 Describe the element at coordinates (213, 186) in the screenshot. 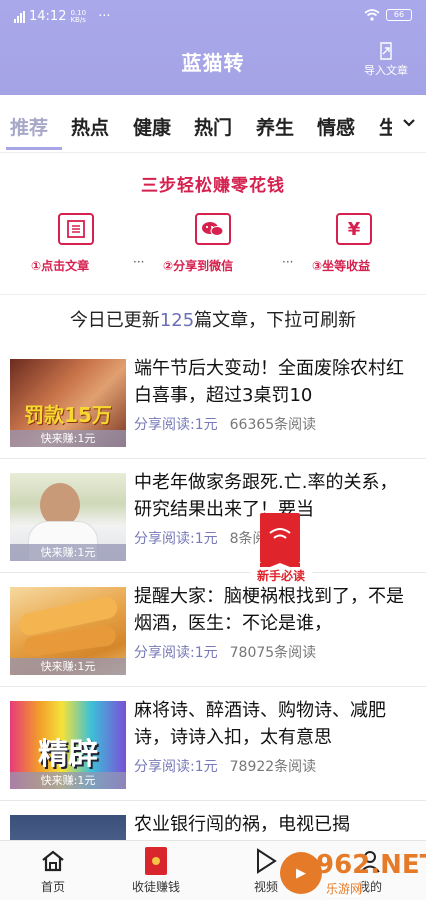

I see `steps-title: 三步轻松赚零花钱` at that location.